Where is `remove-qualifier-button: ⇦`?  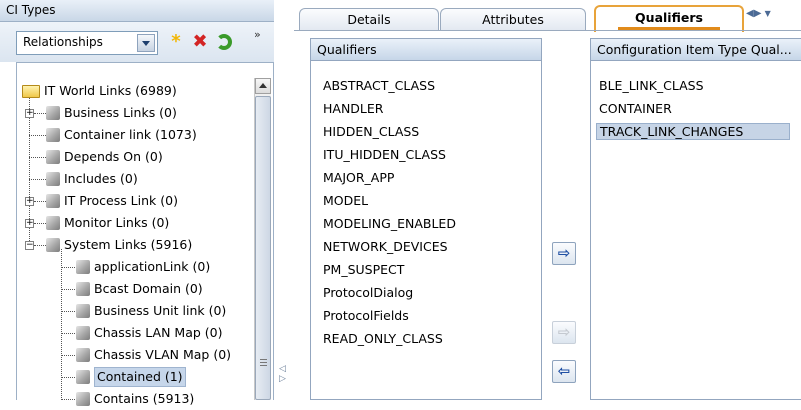 remove-qualifier-button: ⇦ is located at coordinates (564, 371).